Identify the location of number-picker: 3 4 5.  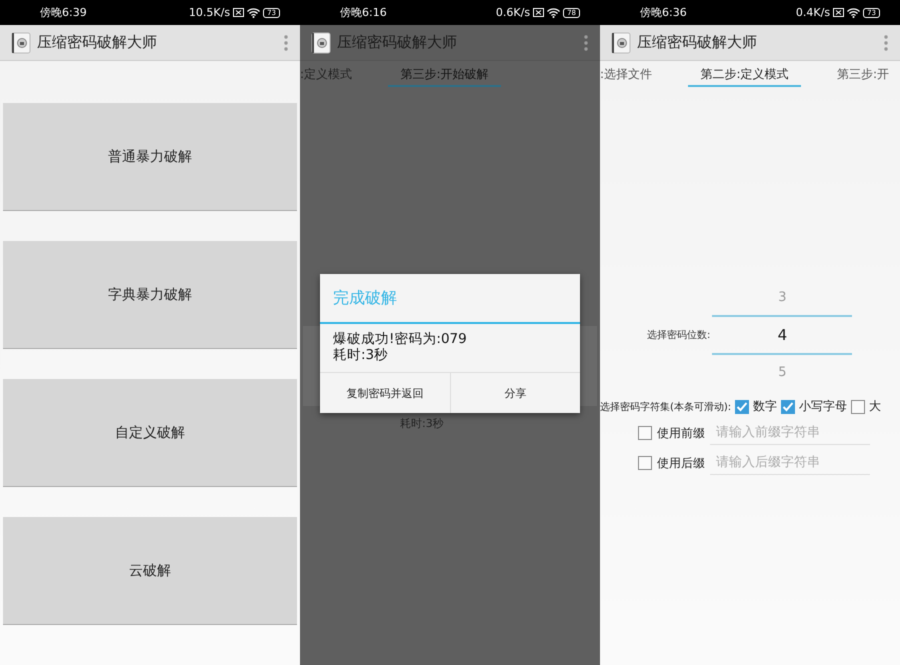
(782, 335).